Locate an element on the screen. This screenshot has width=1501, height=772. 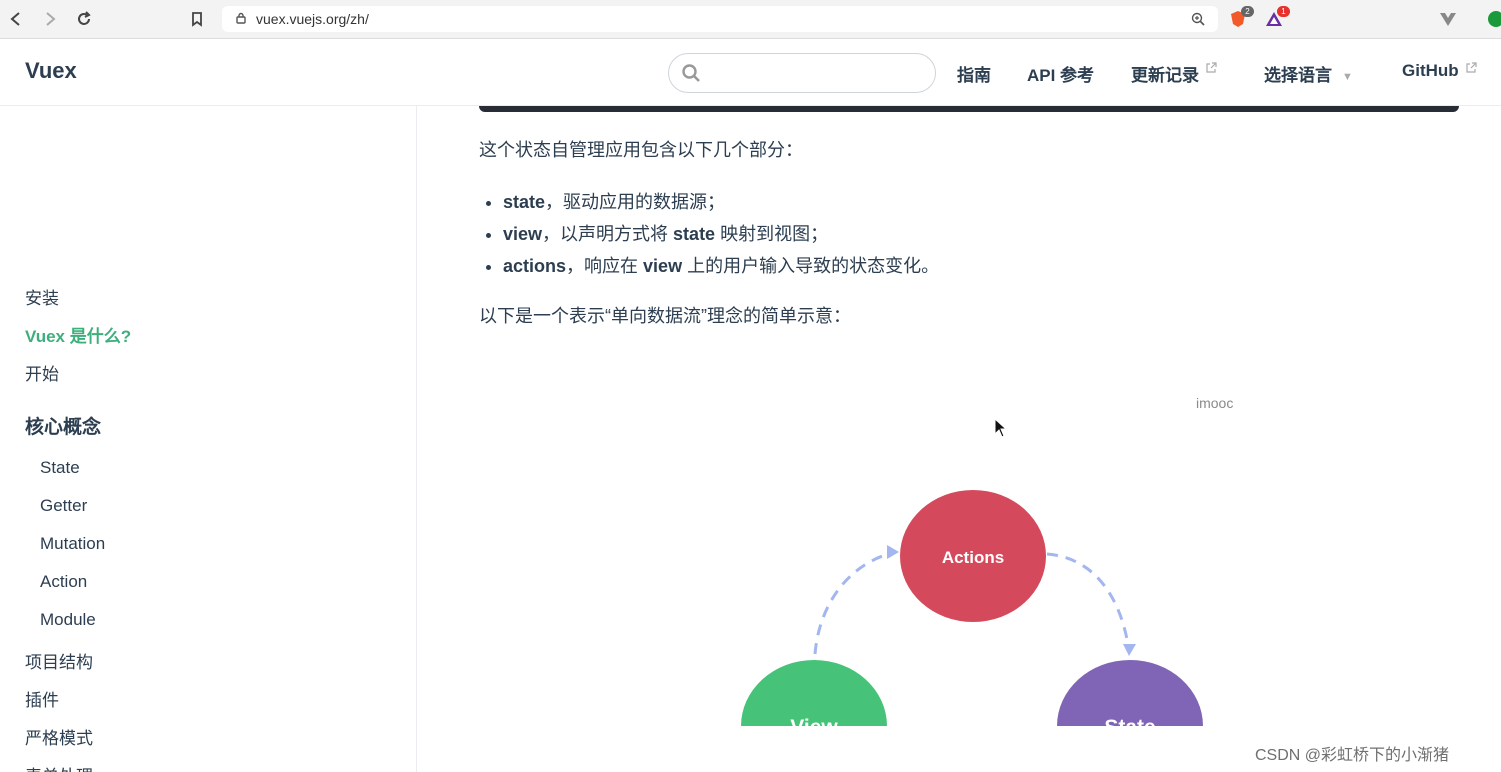
nav-github: GitHub is located at coordinates (1439, 71).